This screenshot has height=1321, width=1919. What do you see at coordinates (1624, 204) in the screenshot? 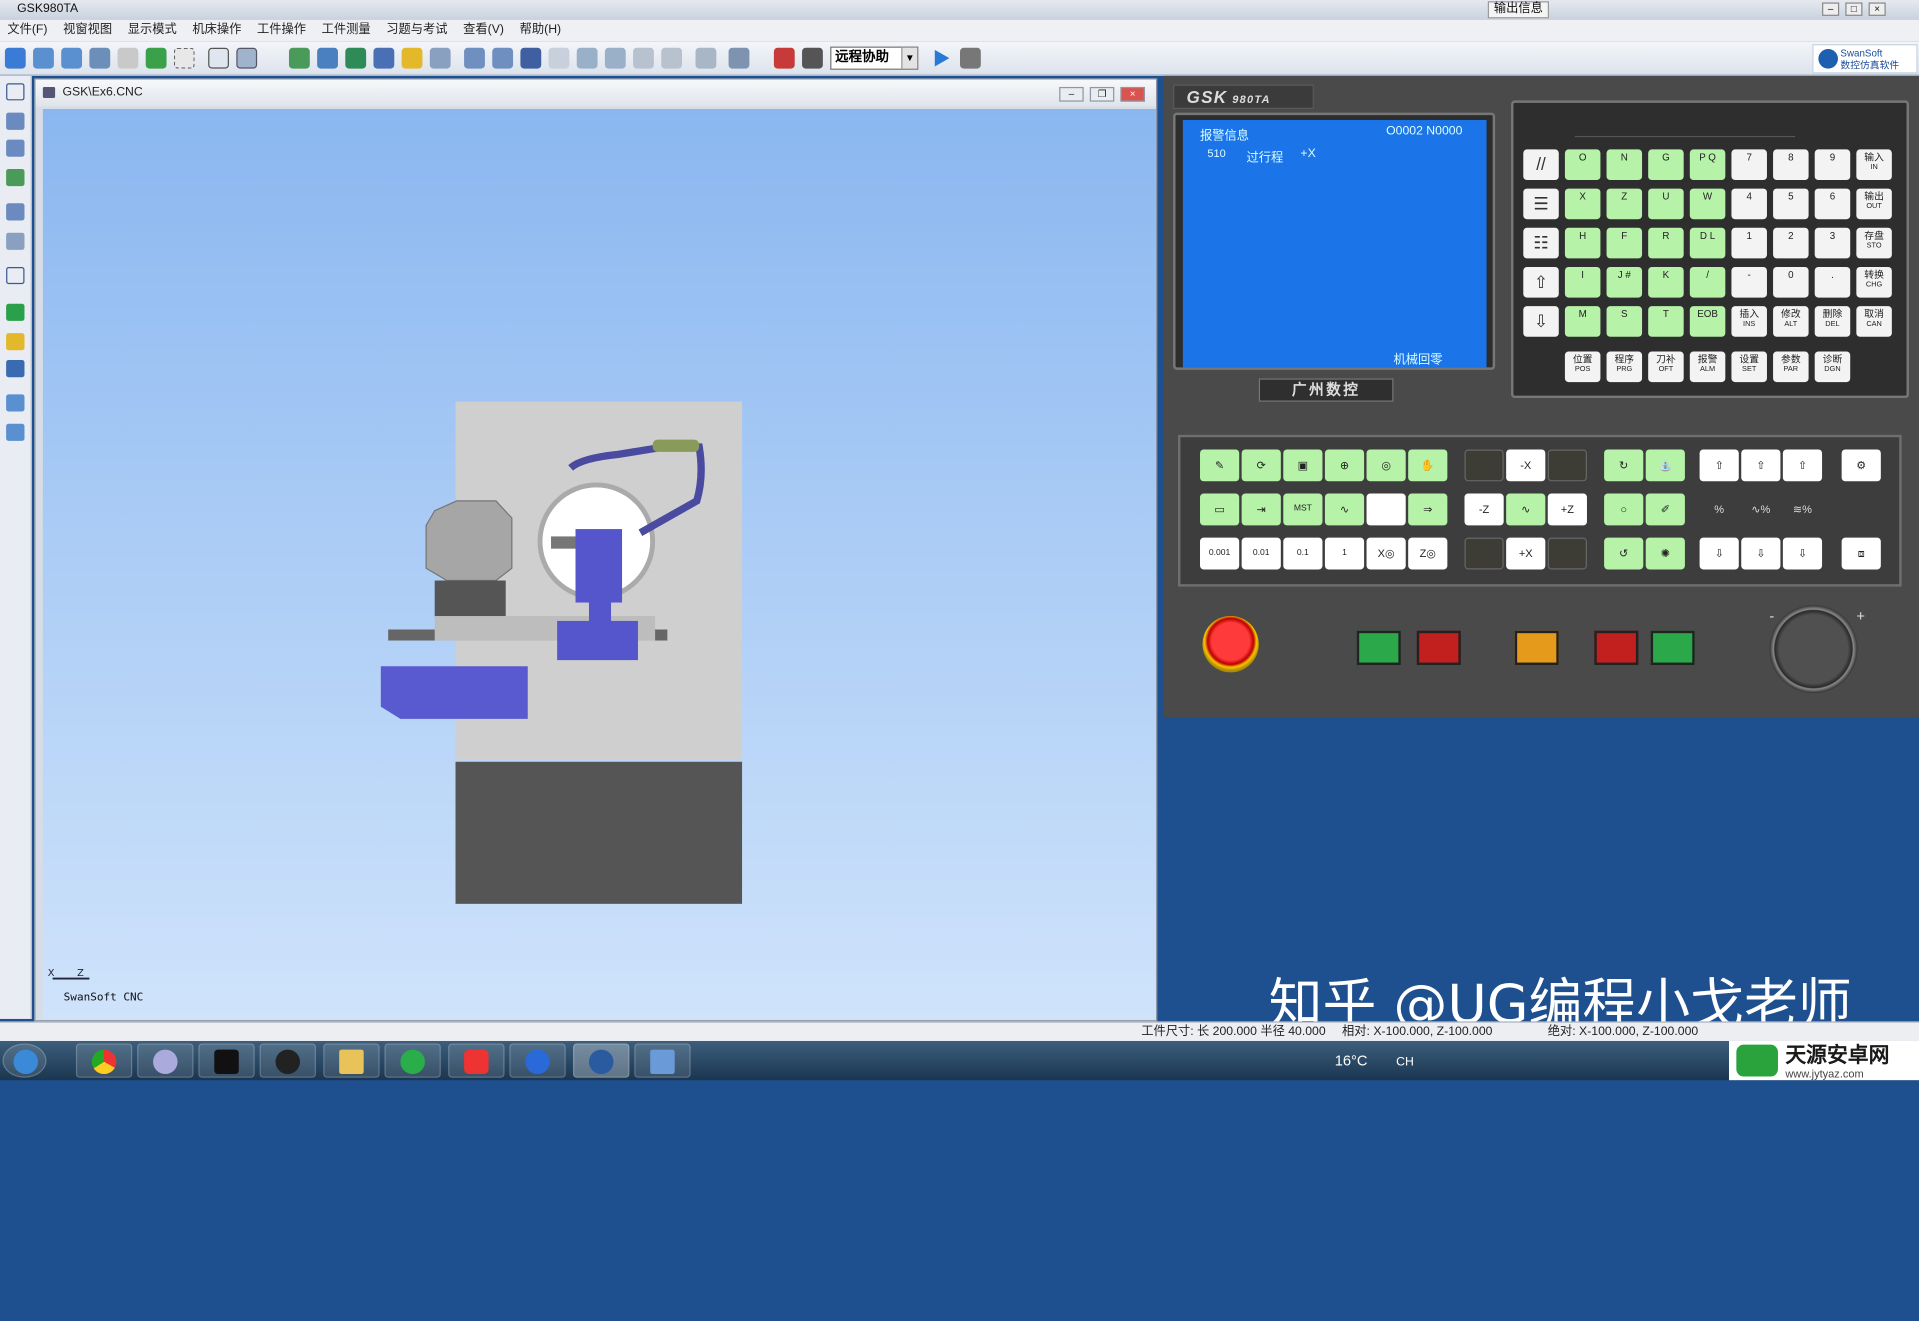
I see `key-z: Z` at bounding box center [1624, 204].